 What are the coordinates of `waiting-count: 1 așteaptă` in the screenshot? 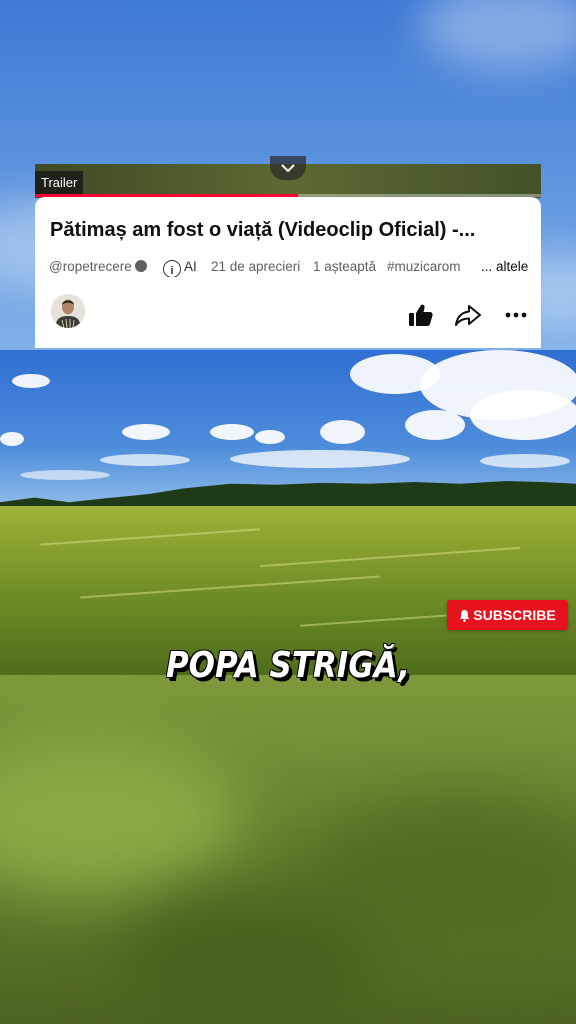 It's located at (345, 266).